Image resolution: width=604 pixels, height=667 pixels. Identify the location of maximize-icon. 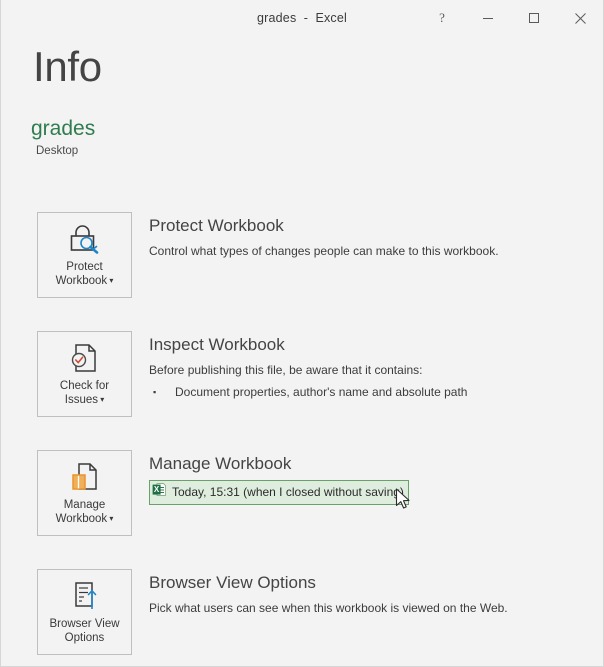
(534, 18).